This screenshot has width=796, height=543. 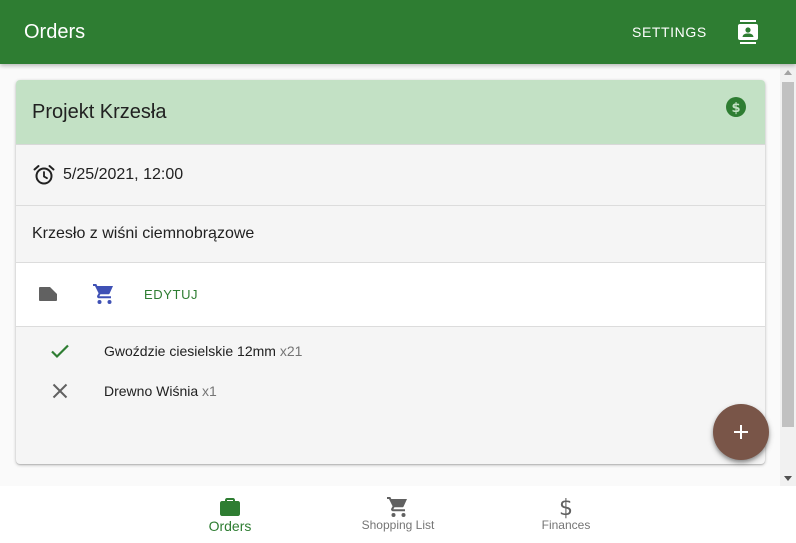 What do you see at coordinates (230, 526) in the screenshot?
I see `nav-orders-label: Orders` at bounding box center [230, 526].